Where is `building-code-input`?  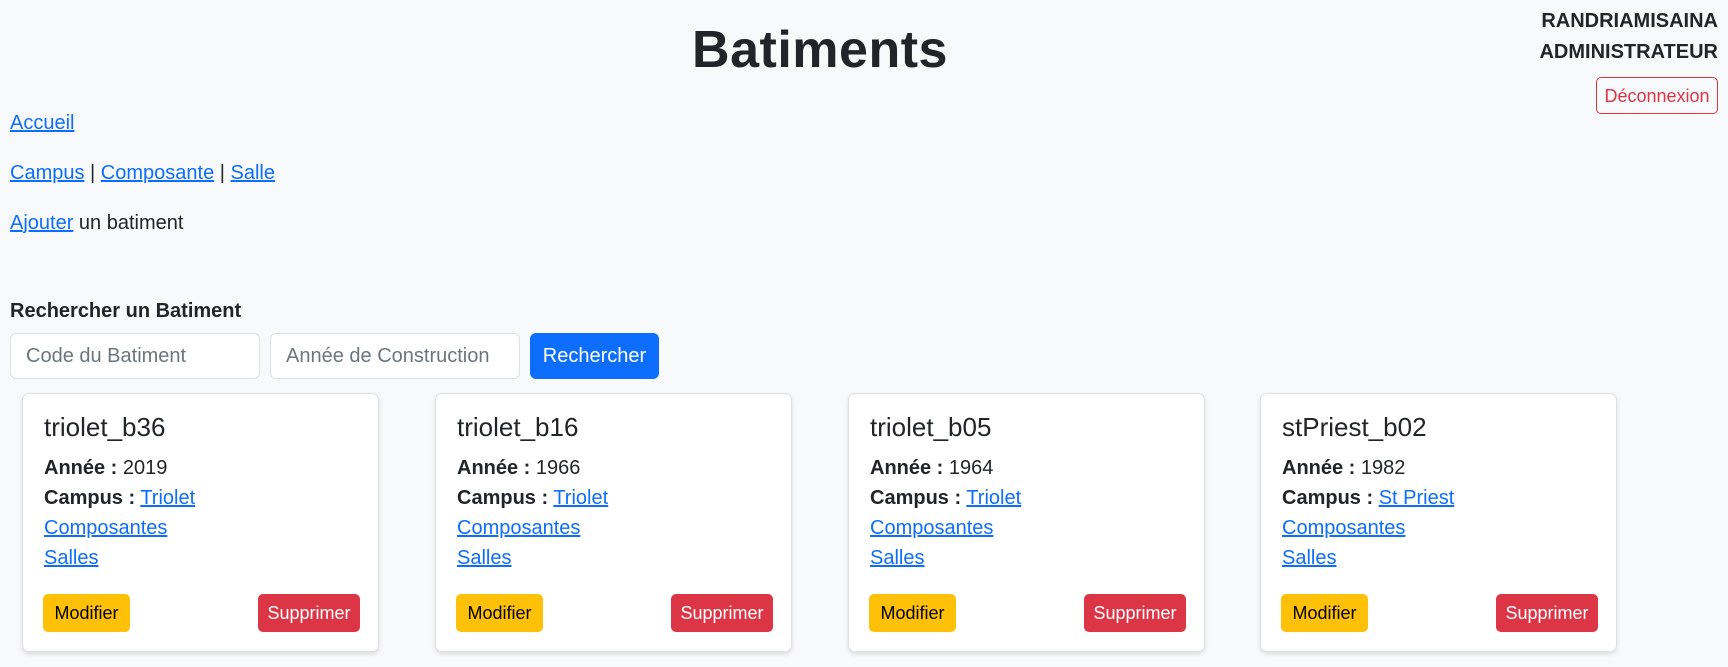 building-code-input is located at coordinates (135, 356).